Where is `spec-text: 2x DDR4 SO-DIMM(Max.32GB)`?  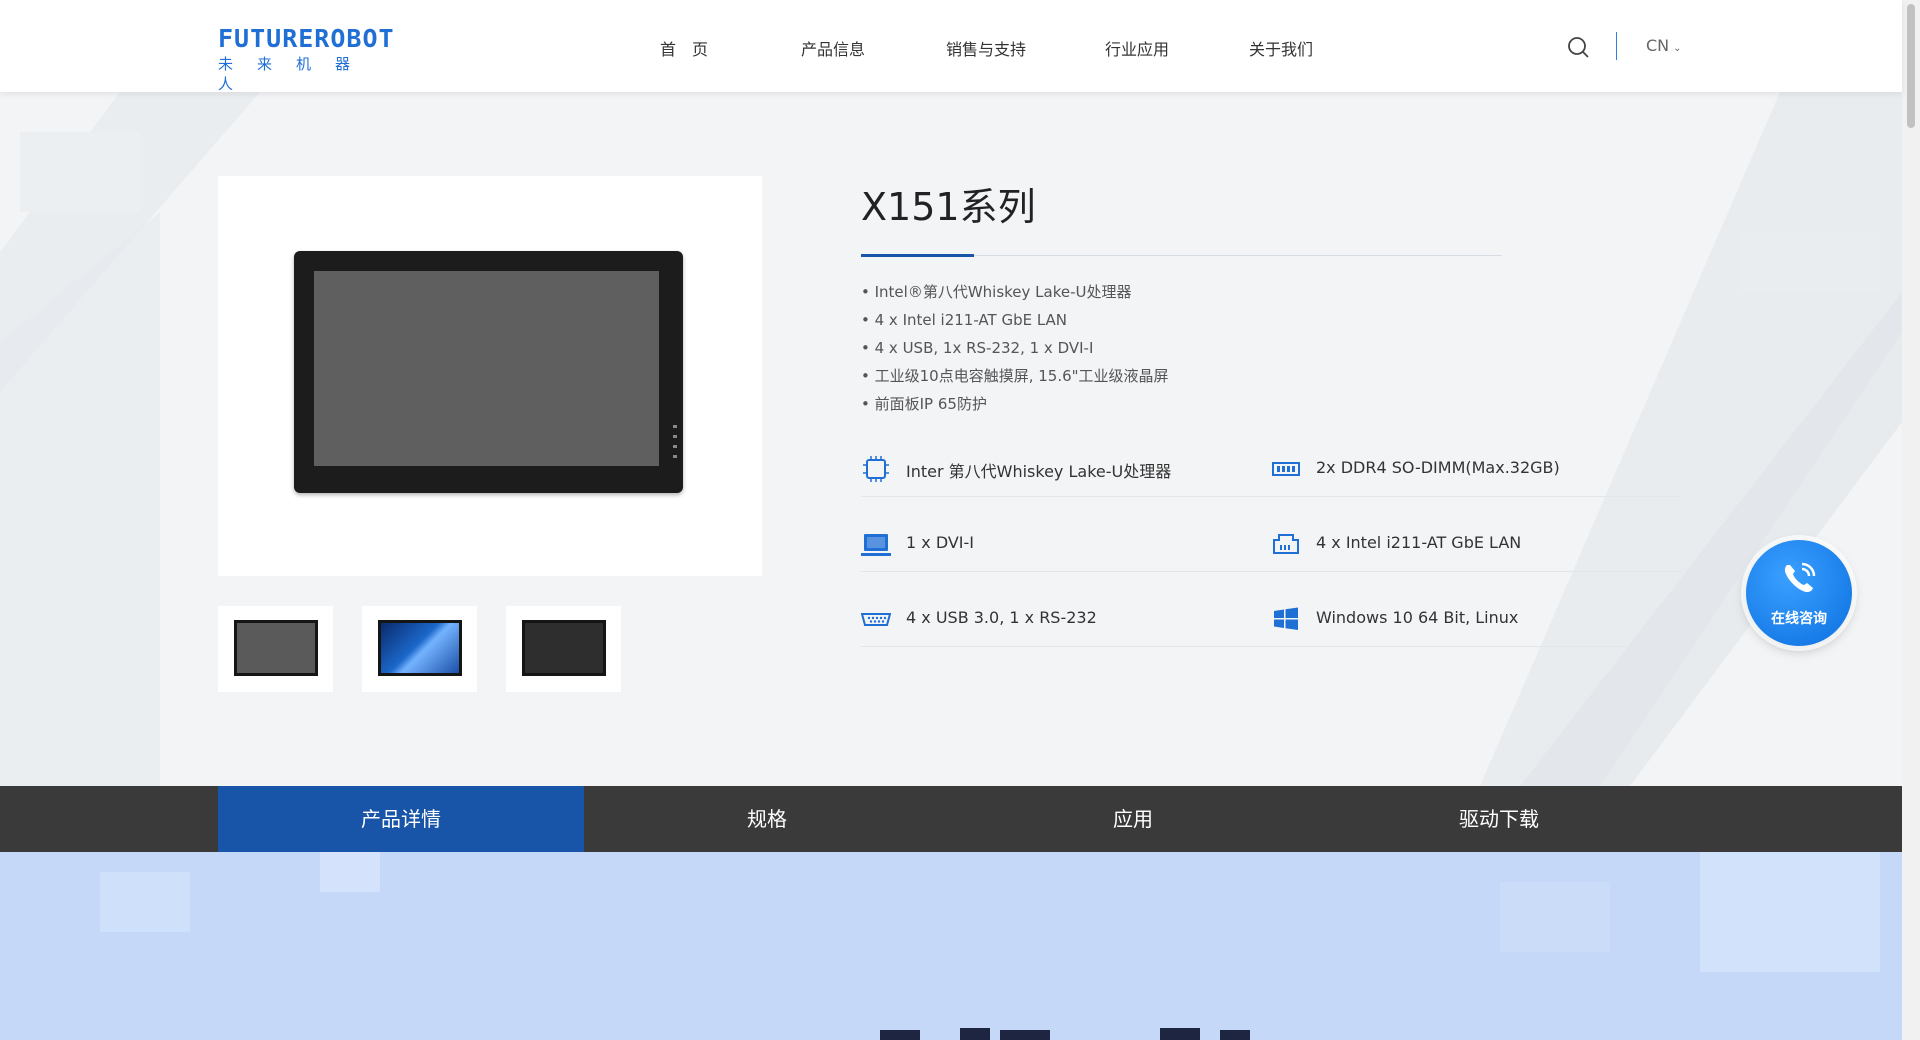
spec-text: 2x DDR4 SO-DIMM(Max.32GB) is located at coordinates (1438, 467).